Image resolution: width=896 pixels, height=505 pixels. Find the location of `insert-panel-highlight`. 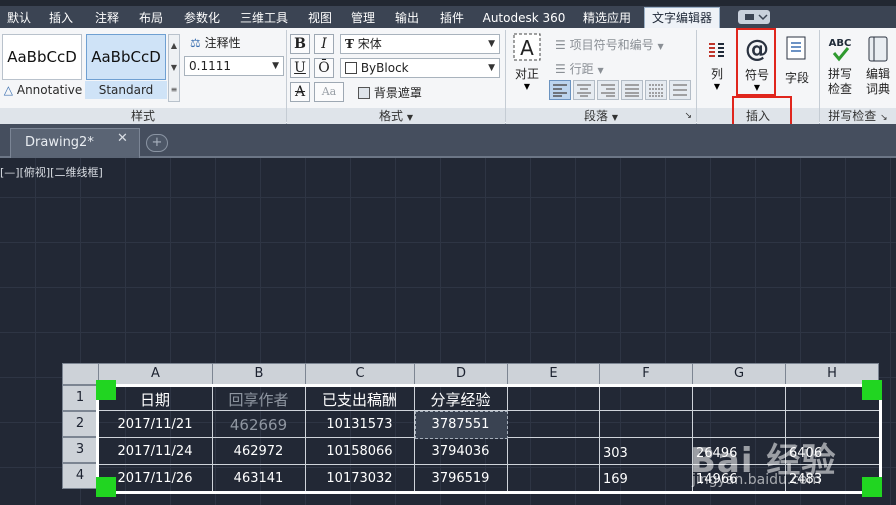

insert-panel-highlight is located at coordinates (762, 111).